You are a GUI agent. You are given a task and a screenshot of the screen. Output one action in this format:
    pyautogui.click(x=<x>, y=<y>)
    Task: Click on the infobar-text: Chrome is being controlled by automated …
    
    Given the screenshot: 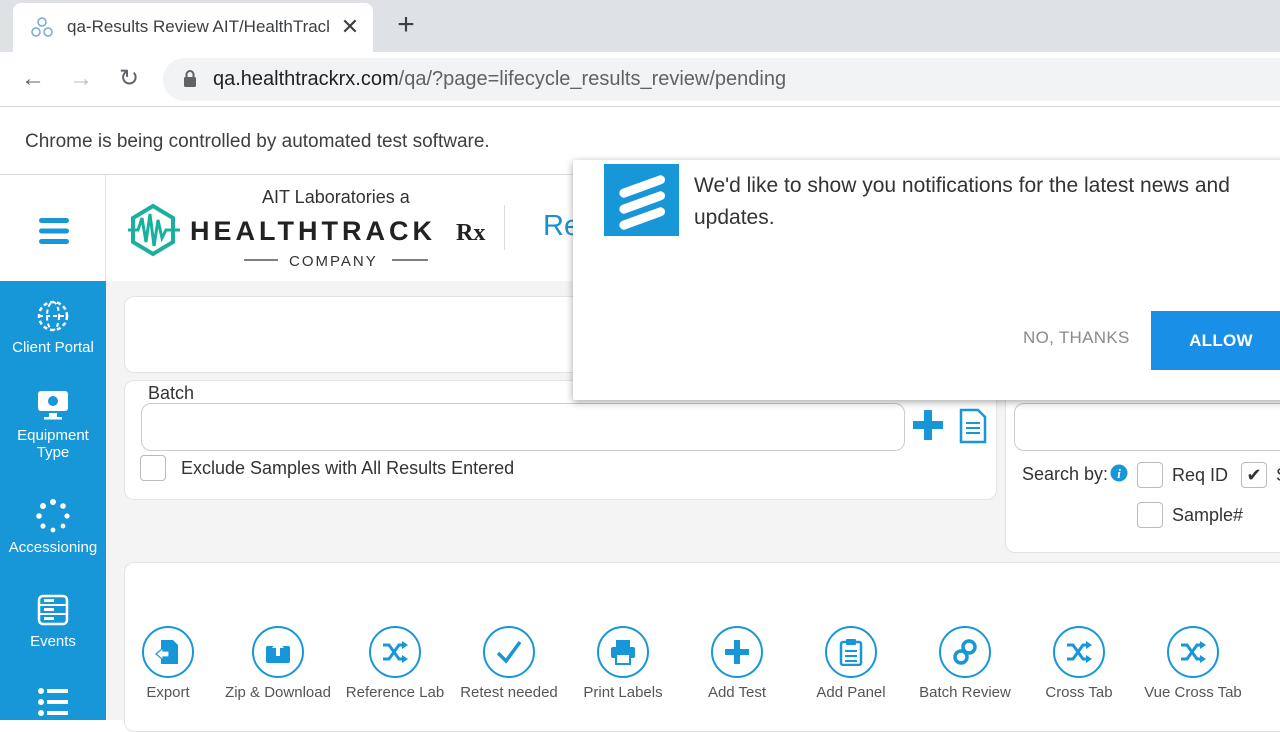 What is the action you would take?
    pyautogui.click(x=257, y=141)
    